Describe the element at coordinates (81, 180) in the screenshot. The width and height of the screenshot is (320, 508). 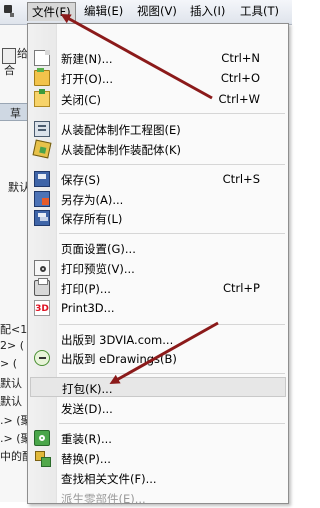
I see `menu-item-label: 保存(S)` at that location.